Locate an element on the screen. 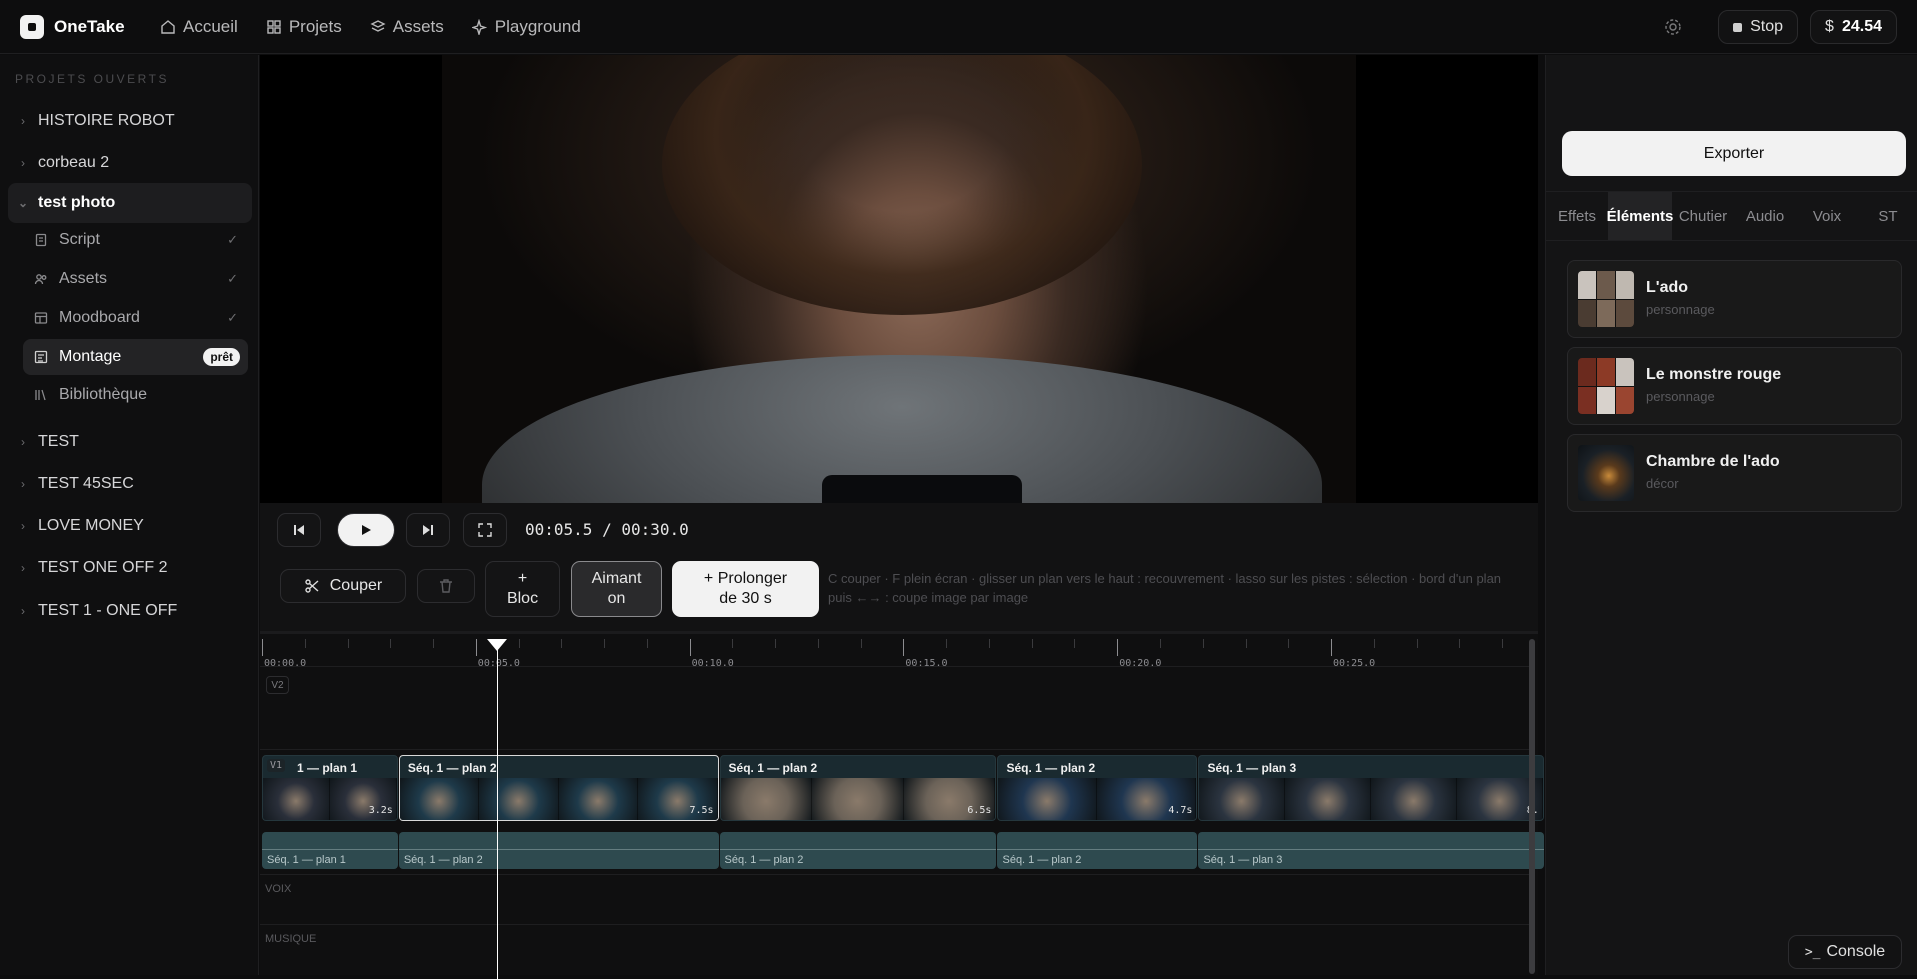 This screenshot has width=1917, height=979. timeline-clip: Séq. 1 — plan 2 6.5s is located at coordinates (858, 788).